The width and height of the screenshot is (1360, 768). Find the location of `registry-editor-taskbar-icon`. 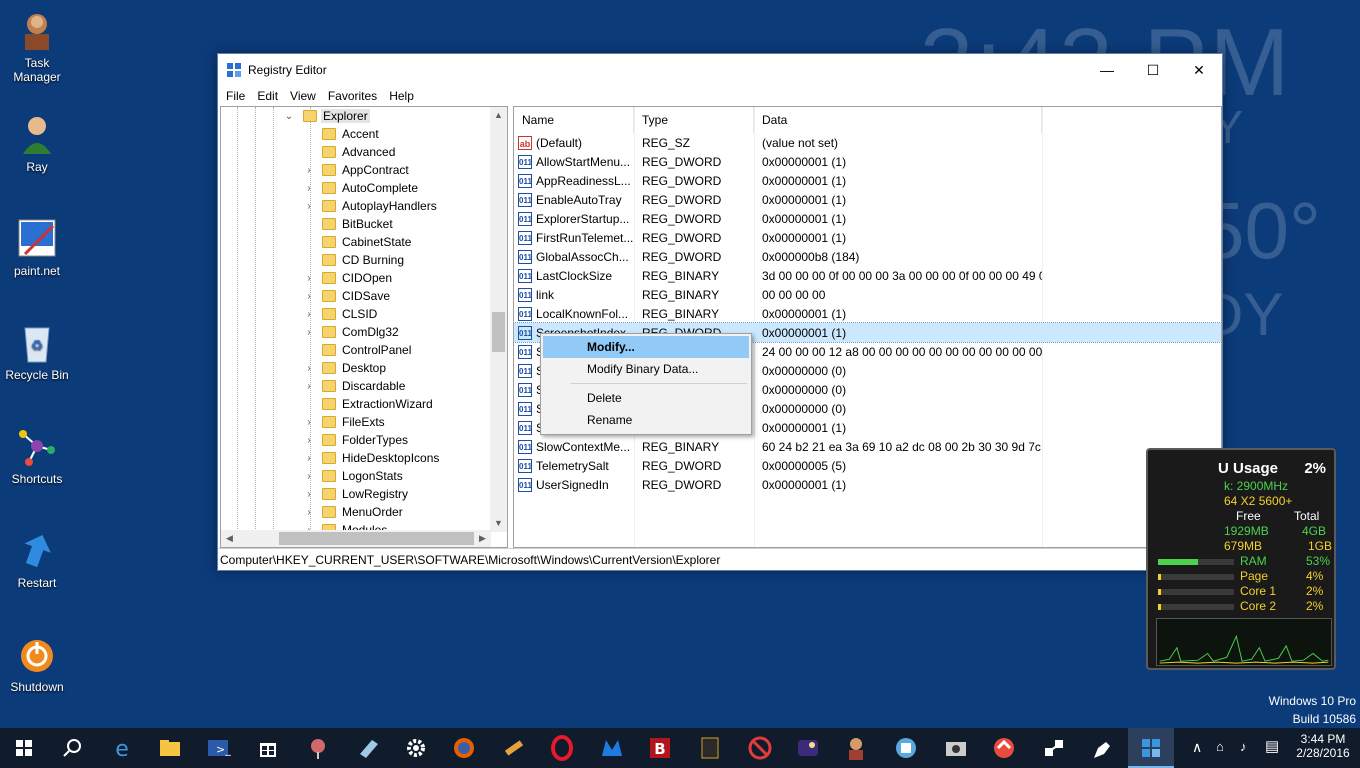

registry-editor-taskbar-icon is located at coordinates (1151, 748).